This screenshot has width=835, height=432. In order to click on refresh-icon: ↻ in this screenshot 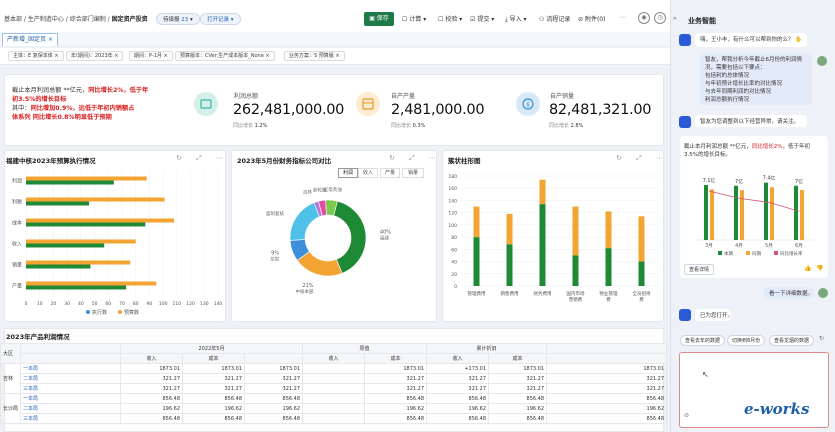, I will do `click(821, 338)`.